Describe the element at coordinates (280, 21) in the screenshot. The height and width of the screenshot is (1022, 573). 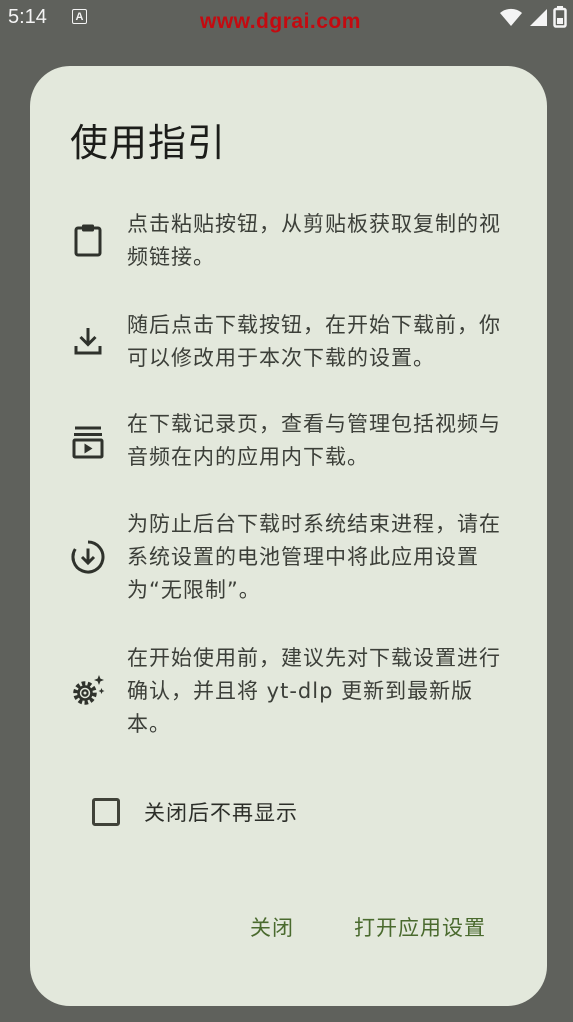
I see `watermark: www.dgrai.com` at that location.